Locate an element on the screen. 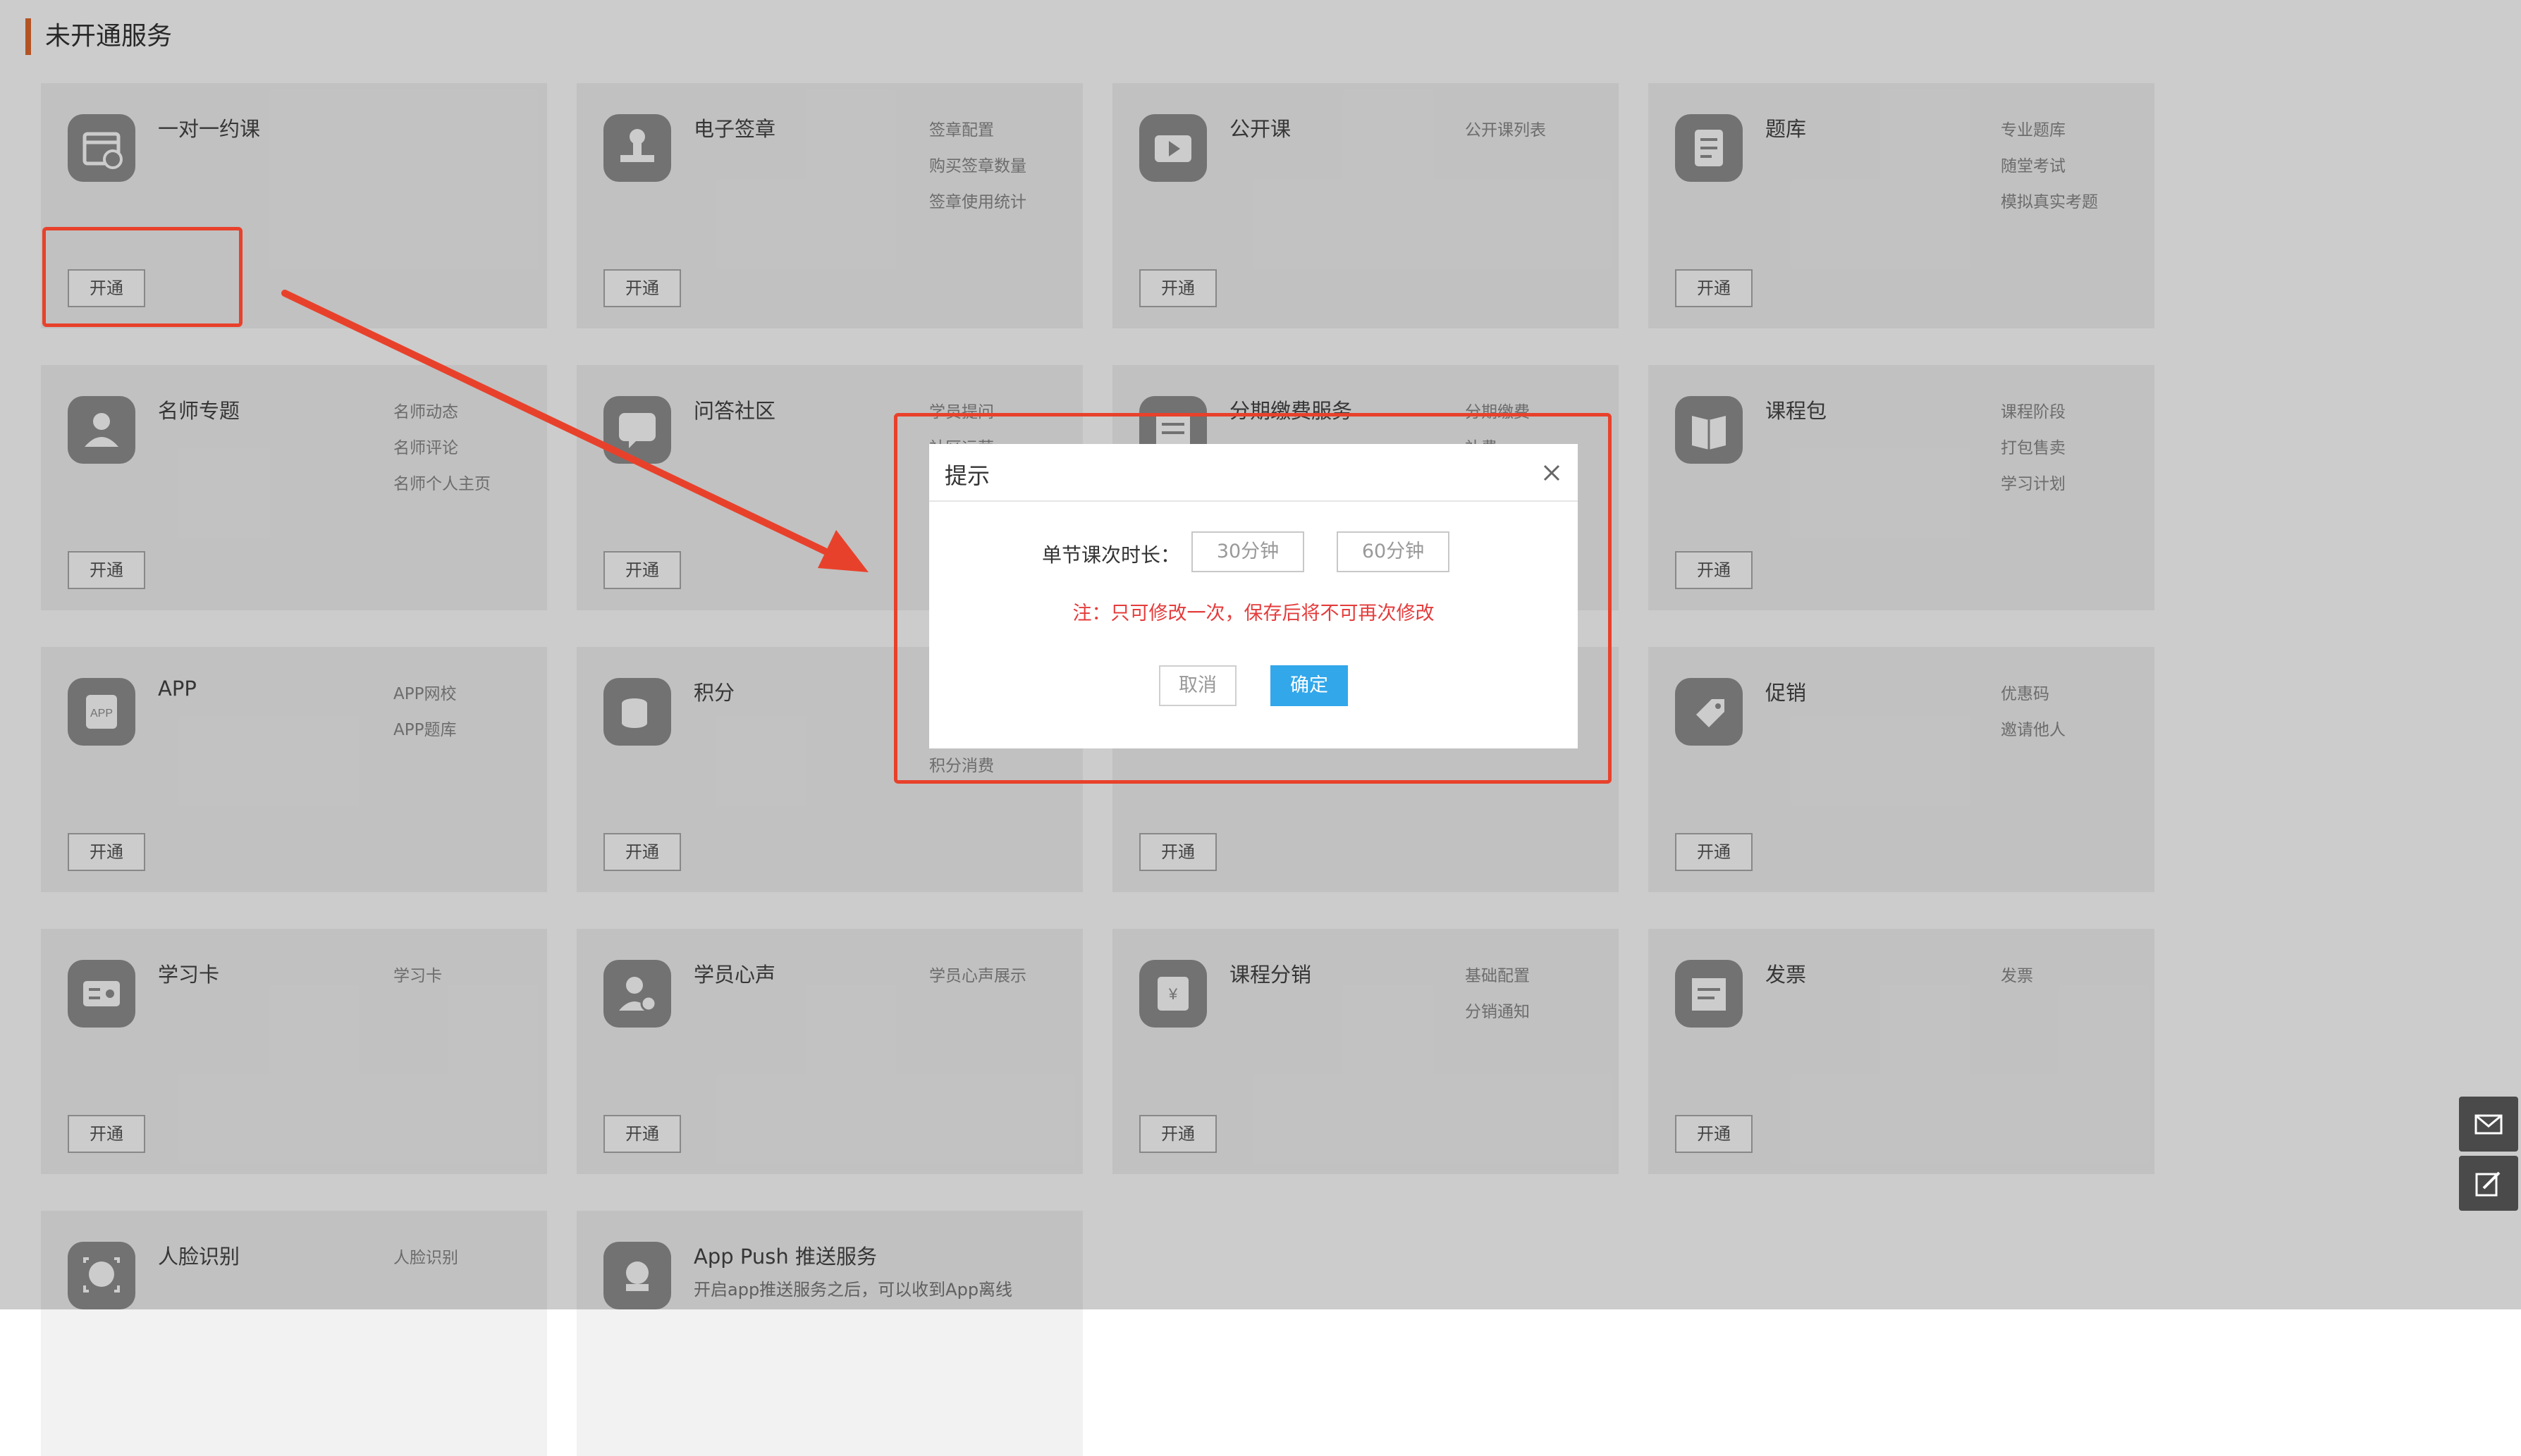 The image size is (2521, 1456). mail-icon is located at coordinates (2488, 1125).